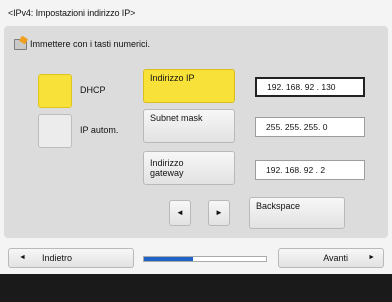  Describe the element at coordinates (99, 130) in the screenshot. I see `ip-auto-label: IP autom.` at that location.